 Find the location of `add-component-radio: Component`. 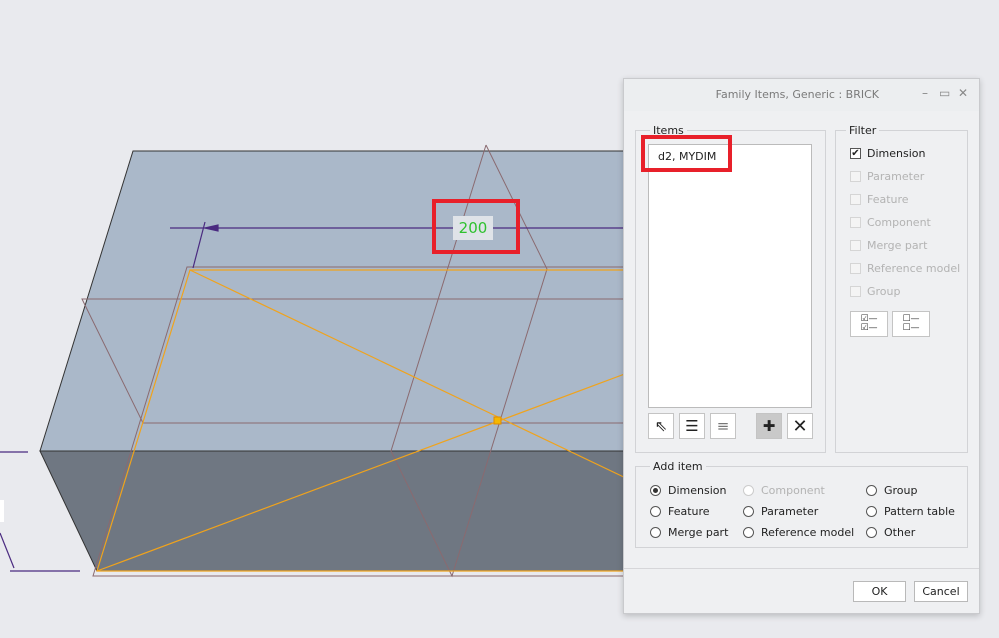

add-component-radio: Component is located at coordinates (784, 490).